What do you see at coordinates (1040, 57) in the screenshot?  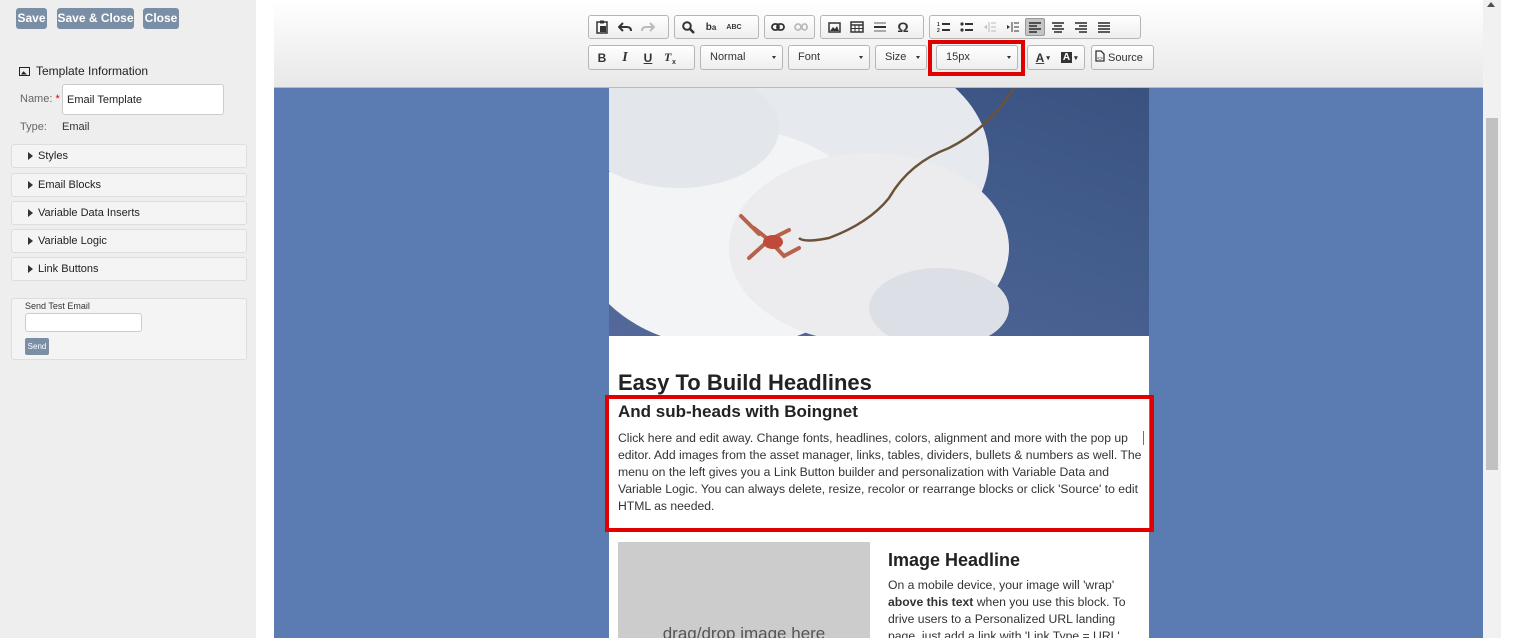 I see `text-color-label: A` at bounding box center [1040, 57].